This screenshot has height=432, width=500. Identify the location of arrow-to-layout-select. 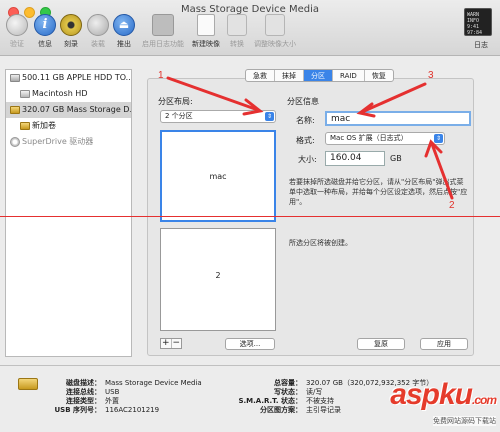
(215, 96).